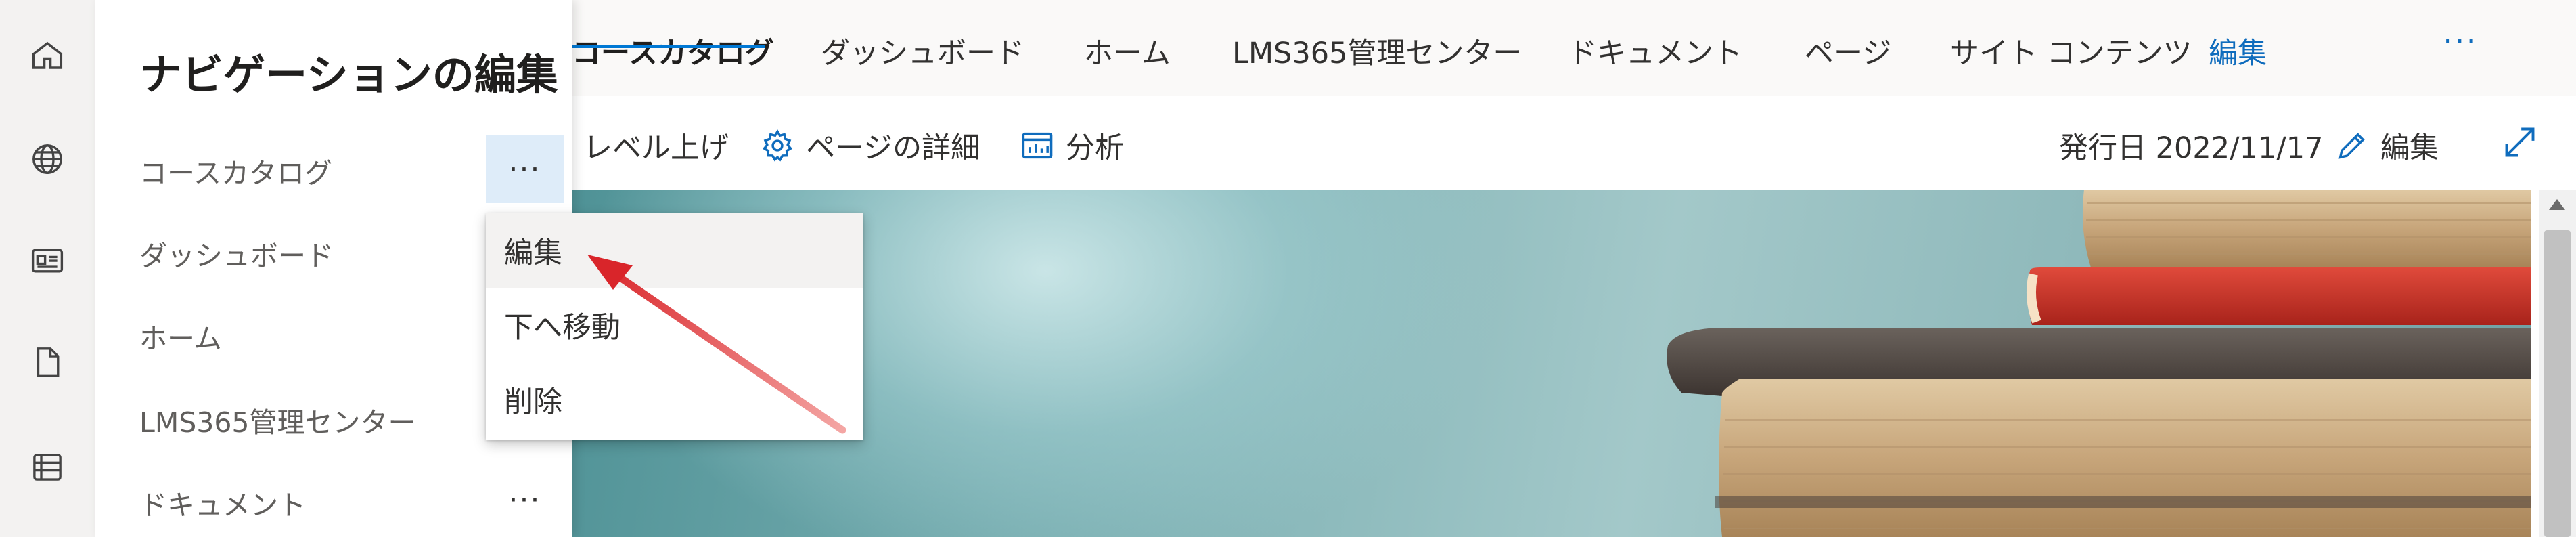 The height and width of the screenshot is (537, 2576). What do you see at coordinates (1377, 51) in the screenshot?
I see `nav-lms365-admin-center: LMS365管理センター` at bounding box center [1377, 51].